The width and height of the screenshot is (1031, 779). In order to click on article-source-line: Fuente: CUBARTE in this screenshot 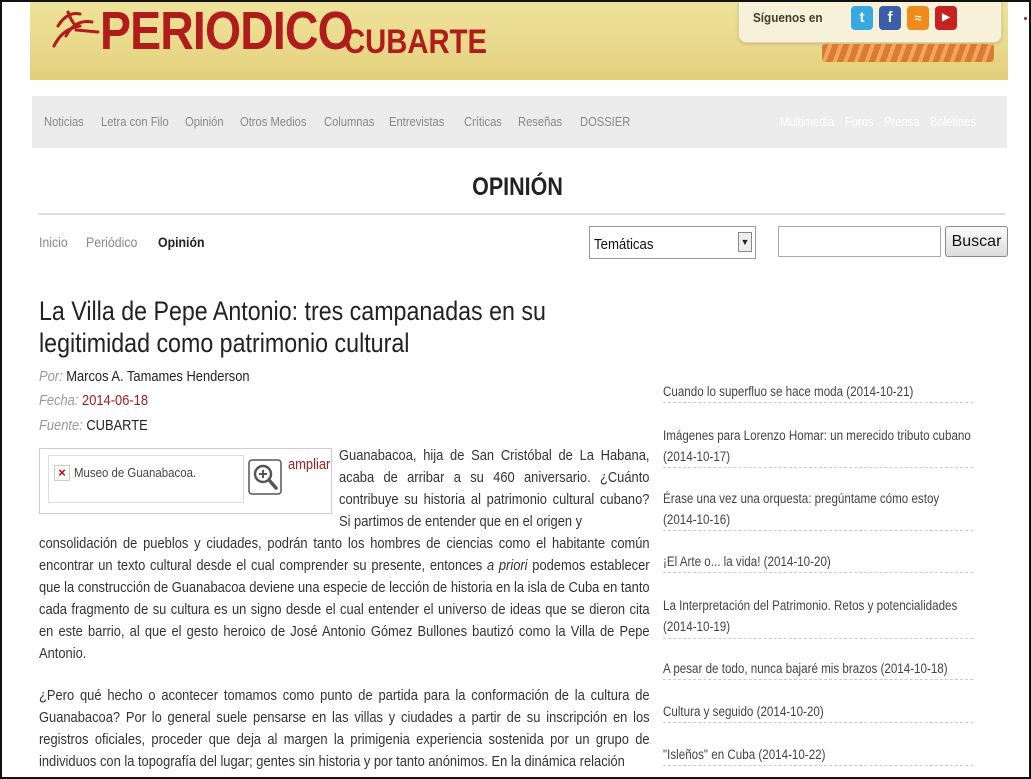, I will do `click(93, 425)`.